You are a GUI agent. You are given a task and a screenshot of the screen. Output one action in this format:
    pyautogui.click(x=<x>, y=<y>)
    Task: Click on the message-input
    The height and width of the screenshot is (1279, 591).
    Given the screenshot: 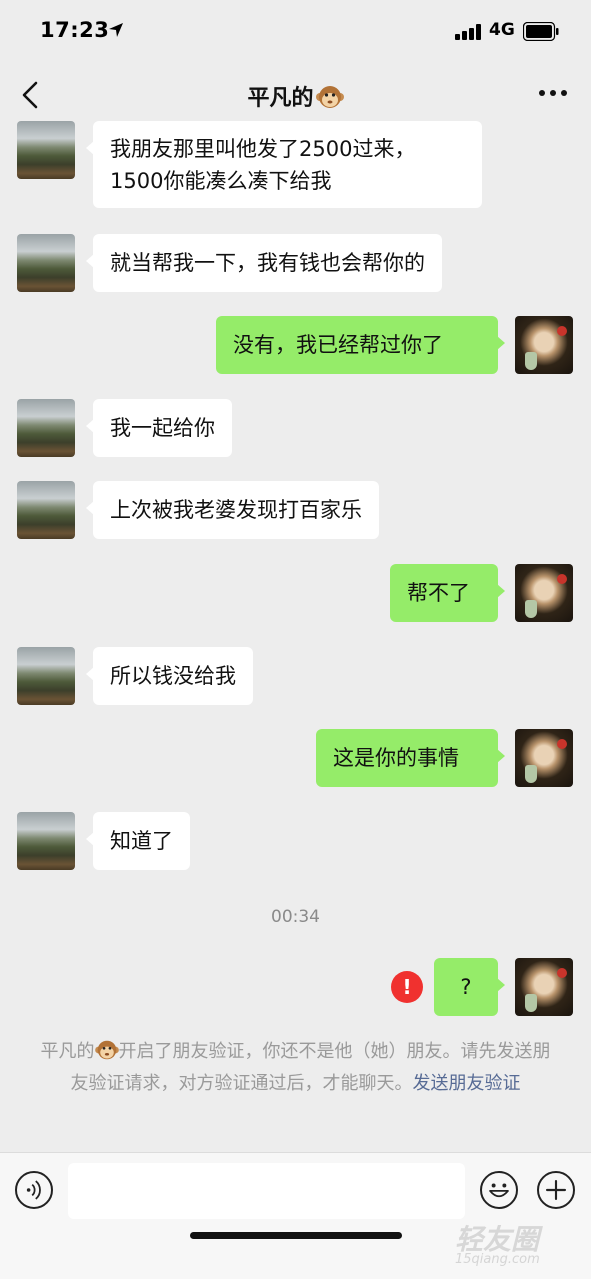 What is the action you would take?
    pyautogui.click(x=266, y=1191)
    